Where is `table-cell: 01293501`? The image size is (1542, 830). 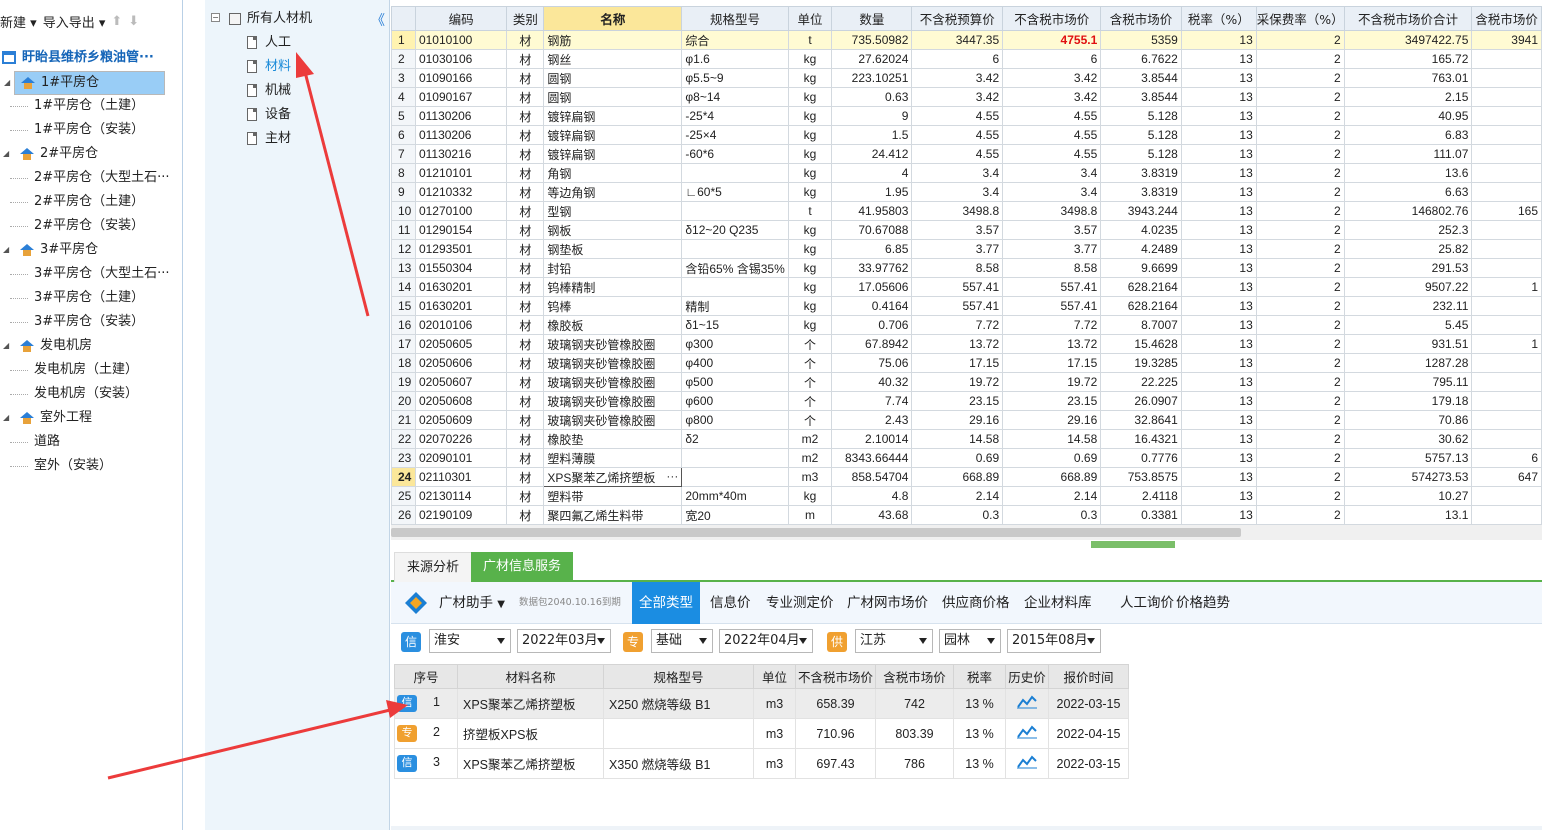 table-cell: 01293501 is located at coordinates (461, 249).